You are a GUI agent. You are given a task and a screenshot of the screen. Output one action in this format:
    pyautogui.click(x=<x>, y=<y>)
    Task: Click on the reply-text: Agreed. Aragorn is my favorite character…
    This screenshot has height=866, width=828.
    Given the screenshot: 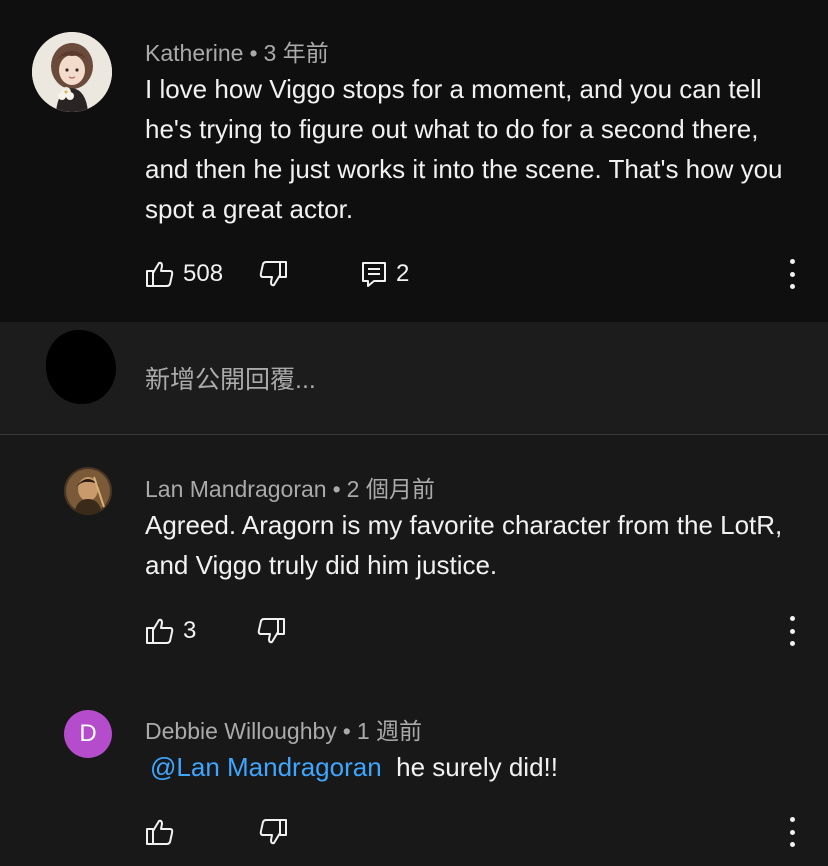 What is the action you would take?
    pyautogui.click(x=464, y=545)
    